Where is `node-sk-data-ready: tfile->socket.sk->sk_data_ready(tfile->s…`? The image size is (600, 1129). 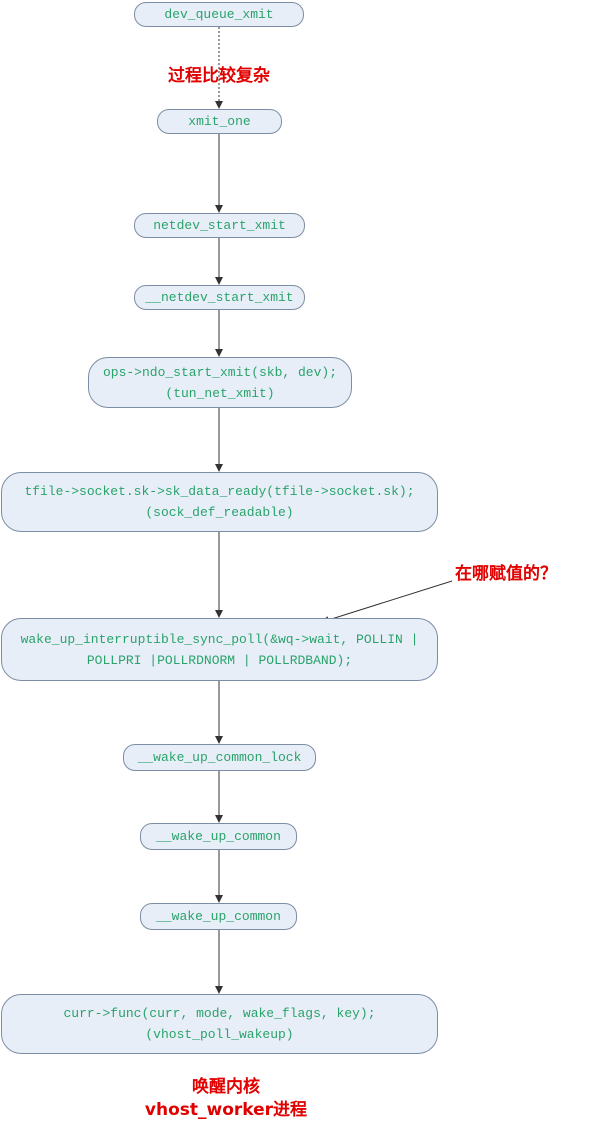
node-sk-data-ready: tfile->socket.sk->sk_data_ready(tfile->s… is located at coordinates (219, 502).